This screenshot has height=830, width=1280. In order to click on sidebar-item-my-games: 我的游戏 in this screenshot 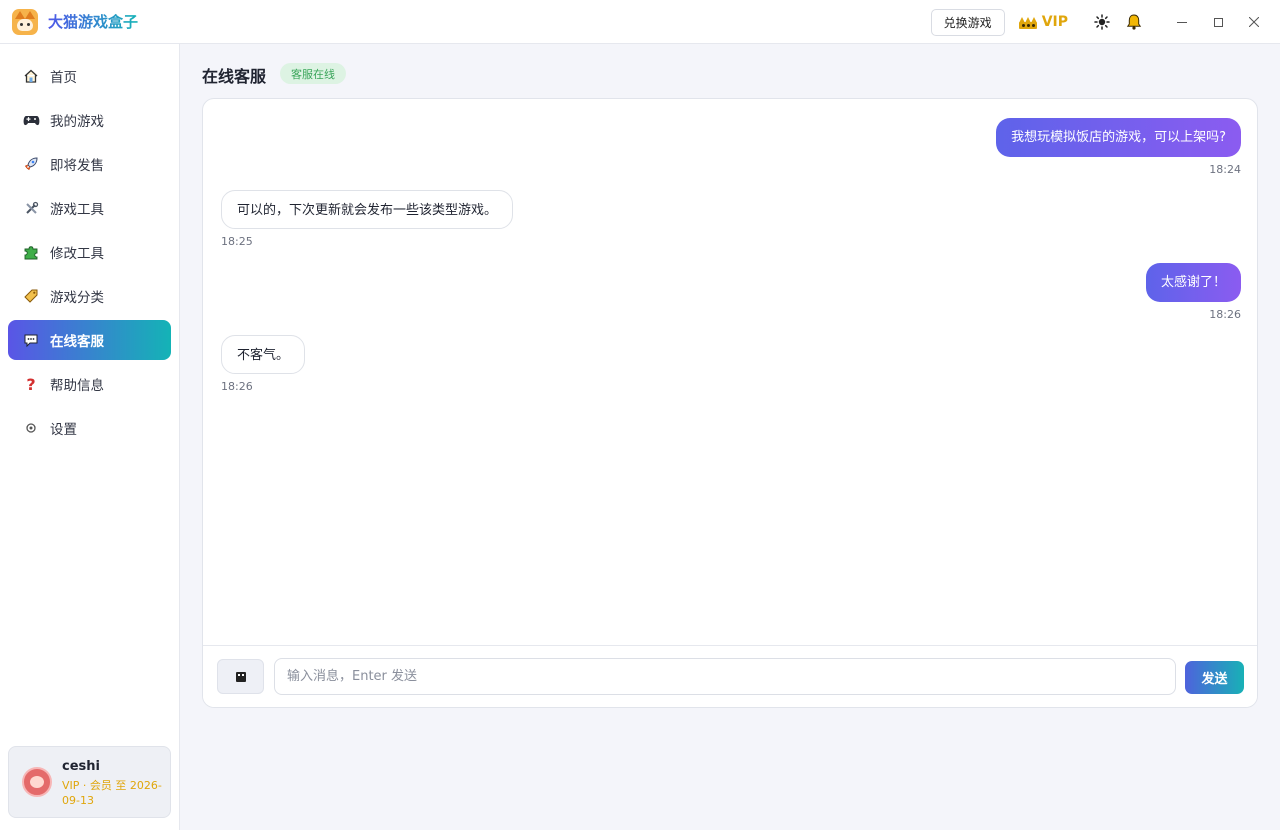, I will do `click(89, 120)`.